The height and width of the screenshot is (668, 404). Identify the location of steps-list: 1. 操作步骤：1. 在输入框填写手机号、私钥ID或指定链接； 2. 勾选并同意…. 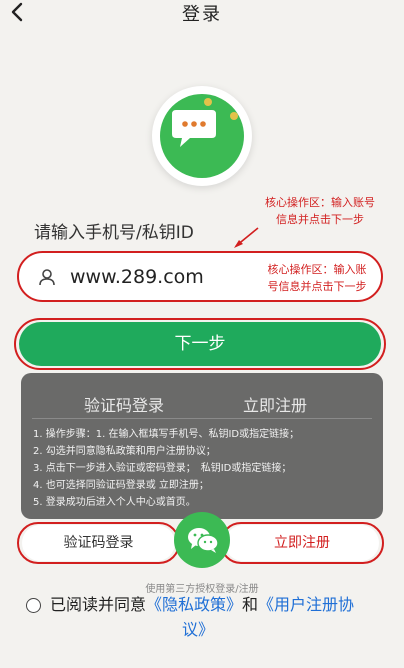
(203, 468).